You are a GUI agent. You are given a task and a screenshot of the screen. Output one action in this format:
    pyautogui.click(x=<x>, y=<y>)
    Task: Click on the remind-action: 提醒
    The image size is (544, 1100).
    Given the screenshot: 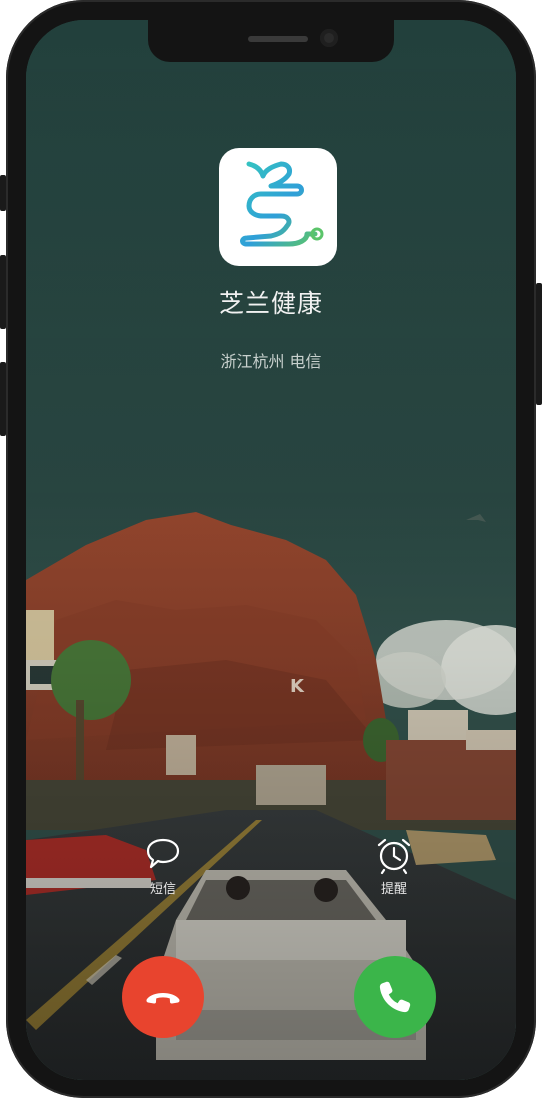 What is the action you would take?
    pyautogui.click(x=394, y=865)
    